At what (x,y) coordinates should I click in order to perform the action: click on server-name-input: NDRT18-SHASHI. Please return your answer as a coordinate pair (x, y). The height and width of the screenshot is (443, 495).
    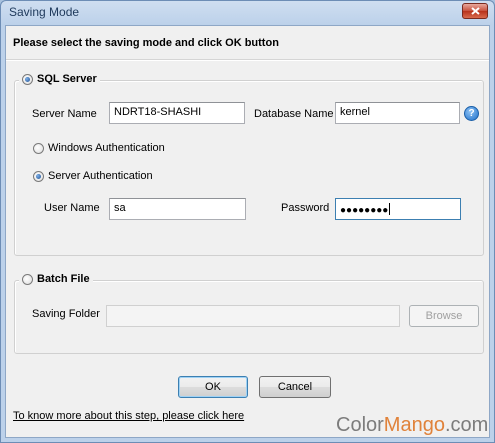
    Looking at the image, I should click on (177, 113).